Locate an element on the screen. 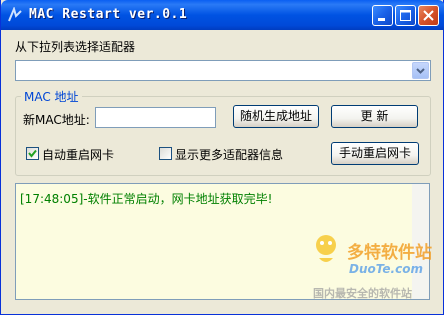 This screenshot has height=315, width=444. checkmark-icon is located at coordinates (32, 153).